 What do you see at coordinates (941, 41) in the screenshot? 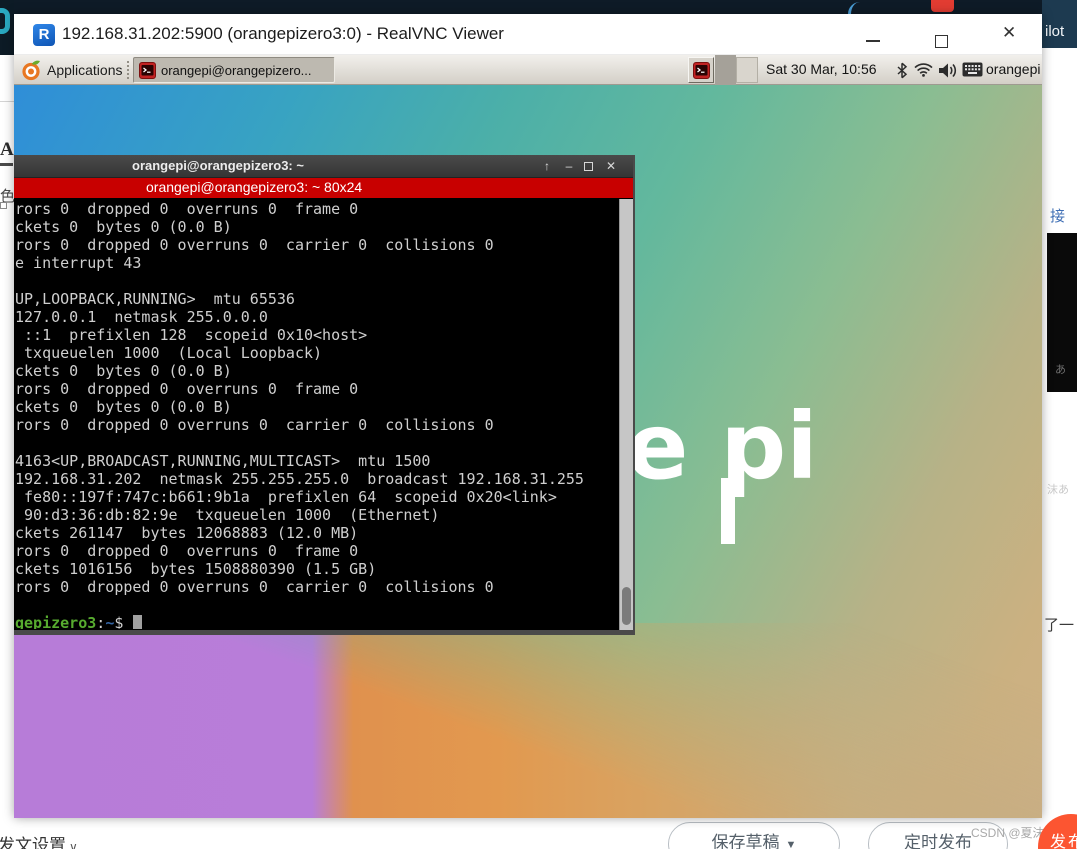
I see `maximize-button` at bounding box center [941, 41].